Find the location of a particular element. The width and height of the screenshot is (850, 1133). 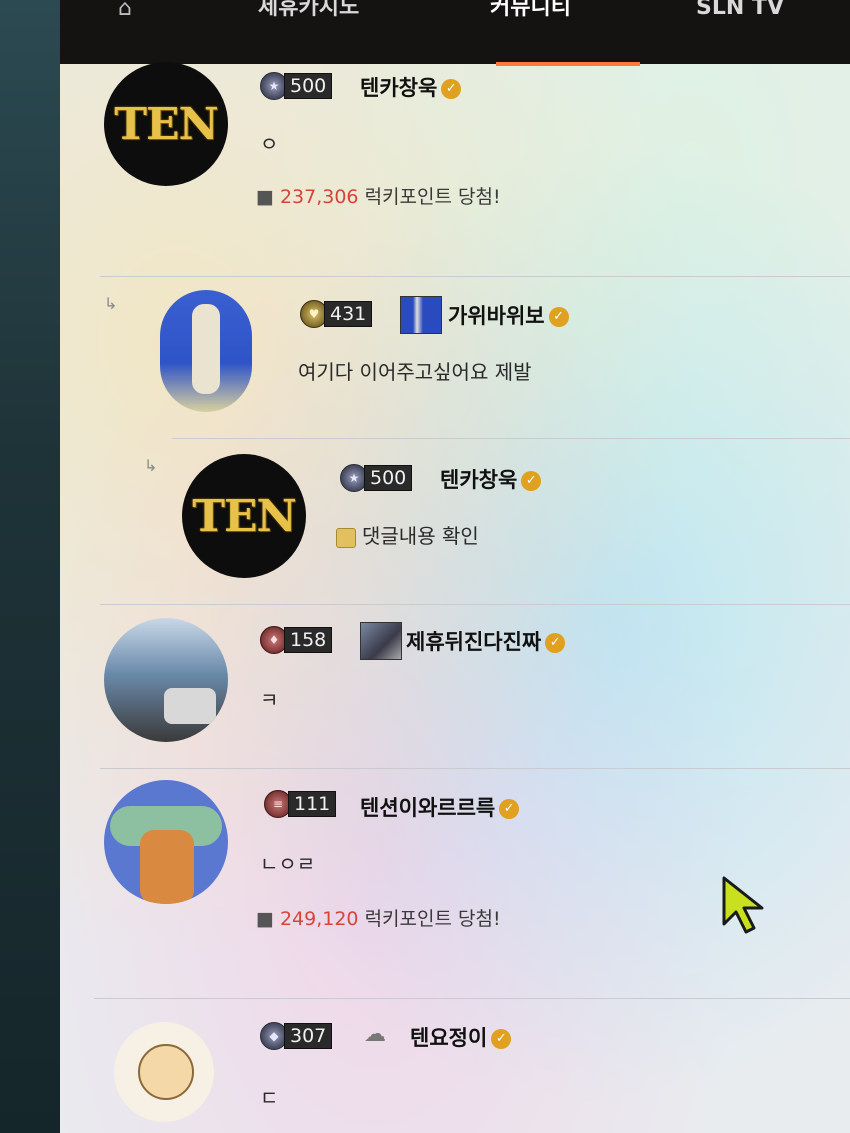

level-number: 307 is located at coordinates (308, 1036).